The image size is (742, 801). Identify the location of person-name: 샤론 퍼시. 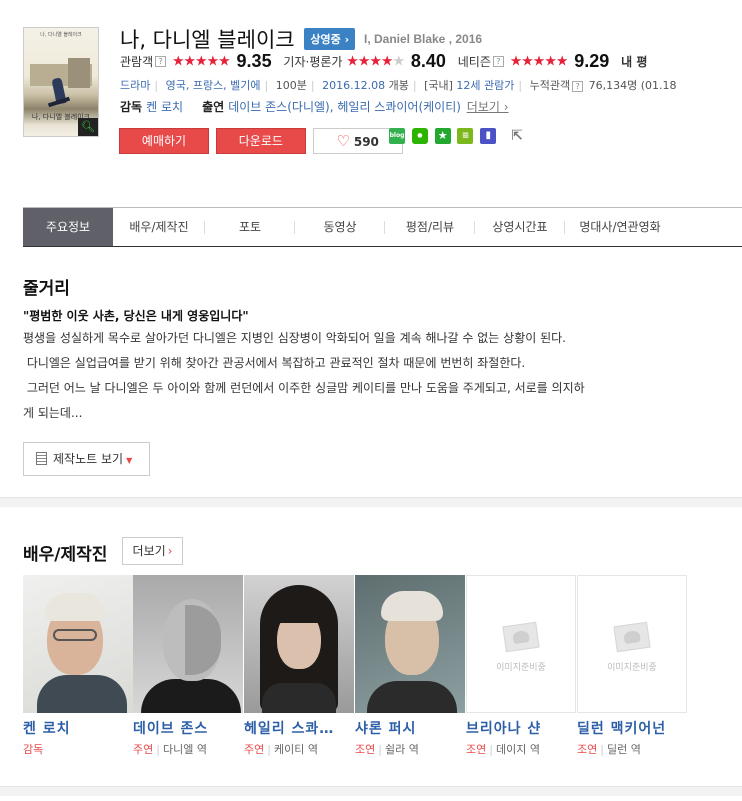
(410, 728).